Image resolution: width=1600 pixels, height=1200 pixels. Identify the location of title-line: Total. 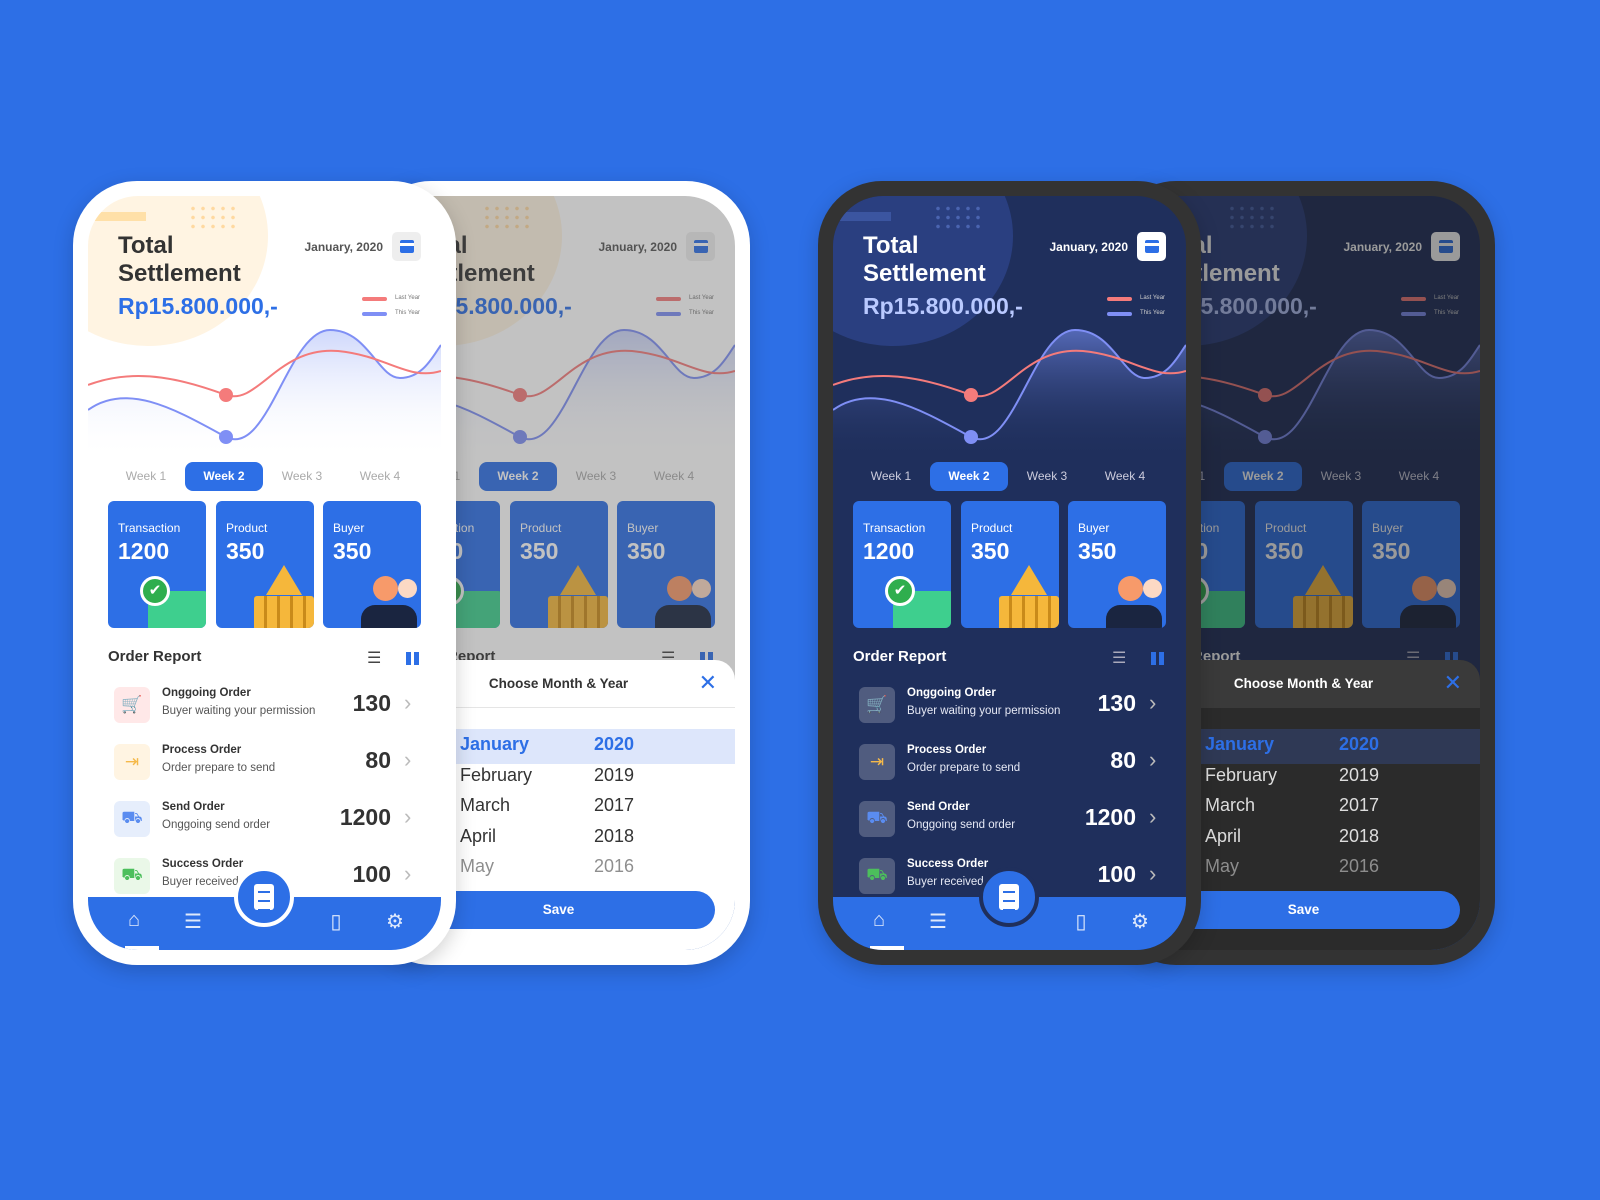
(891, 245).